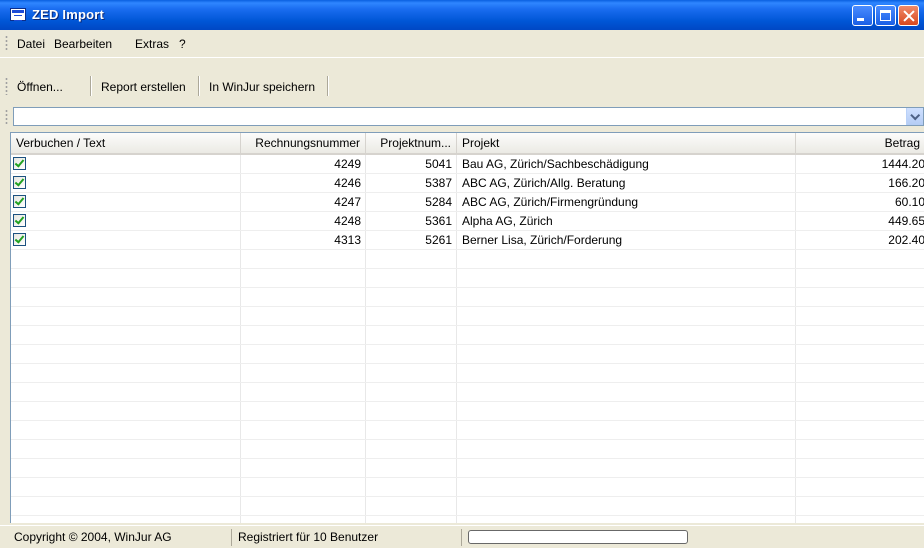  I want to click on minimize-button, so click(862, 15).